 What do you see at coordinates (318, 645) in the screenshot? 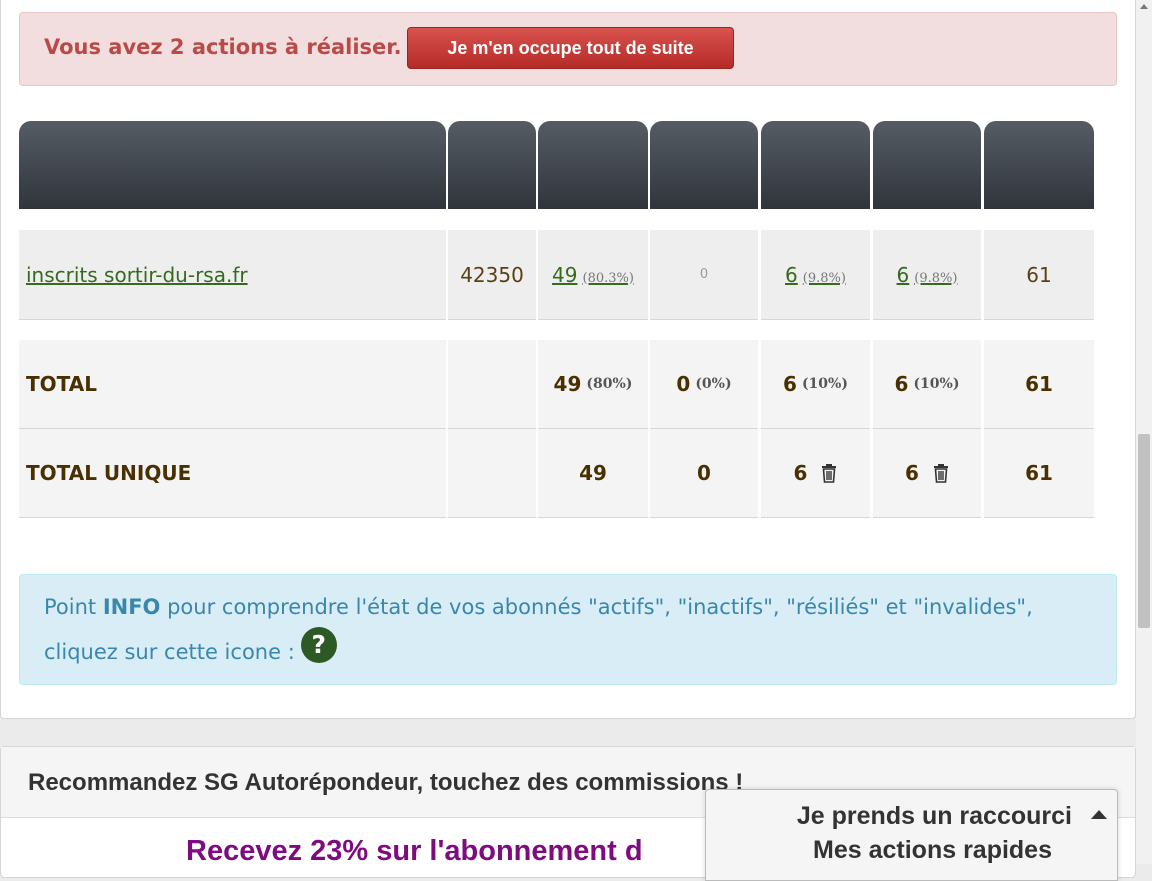
I see `question-circle-icon: ?` at bounding box center [318, 645].